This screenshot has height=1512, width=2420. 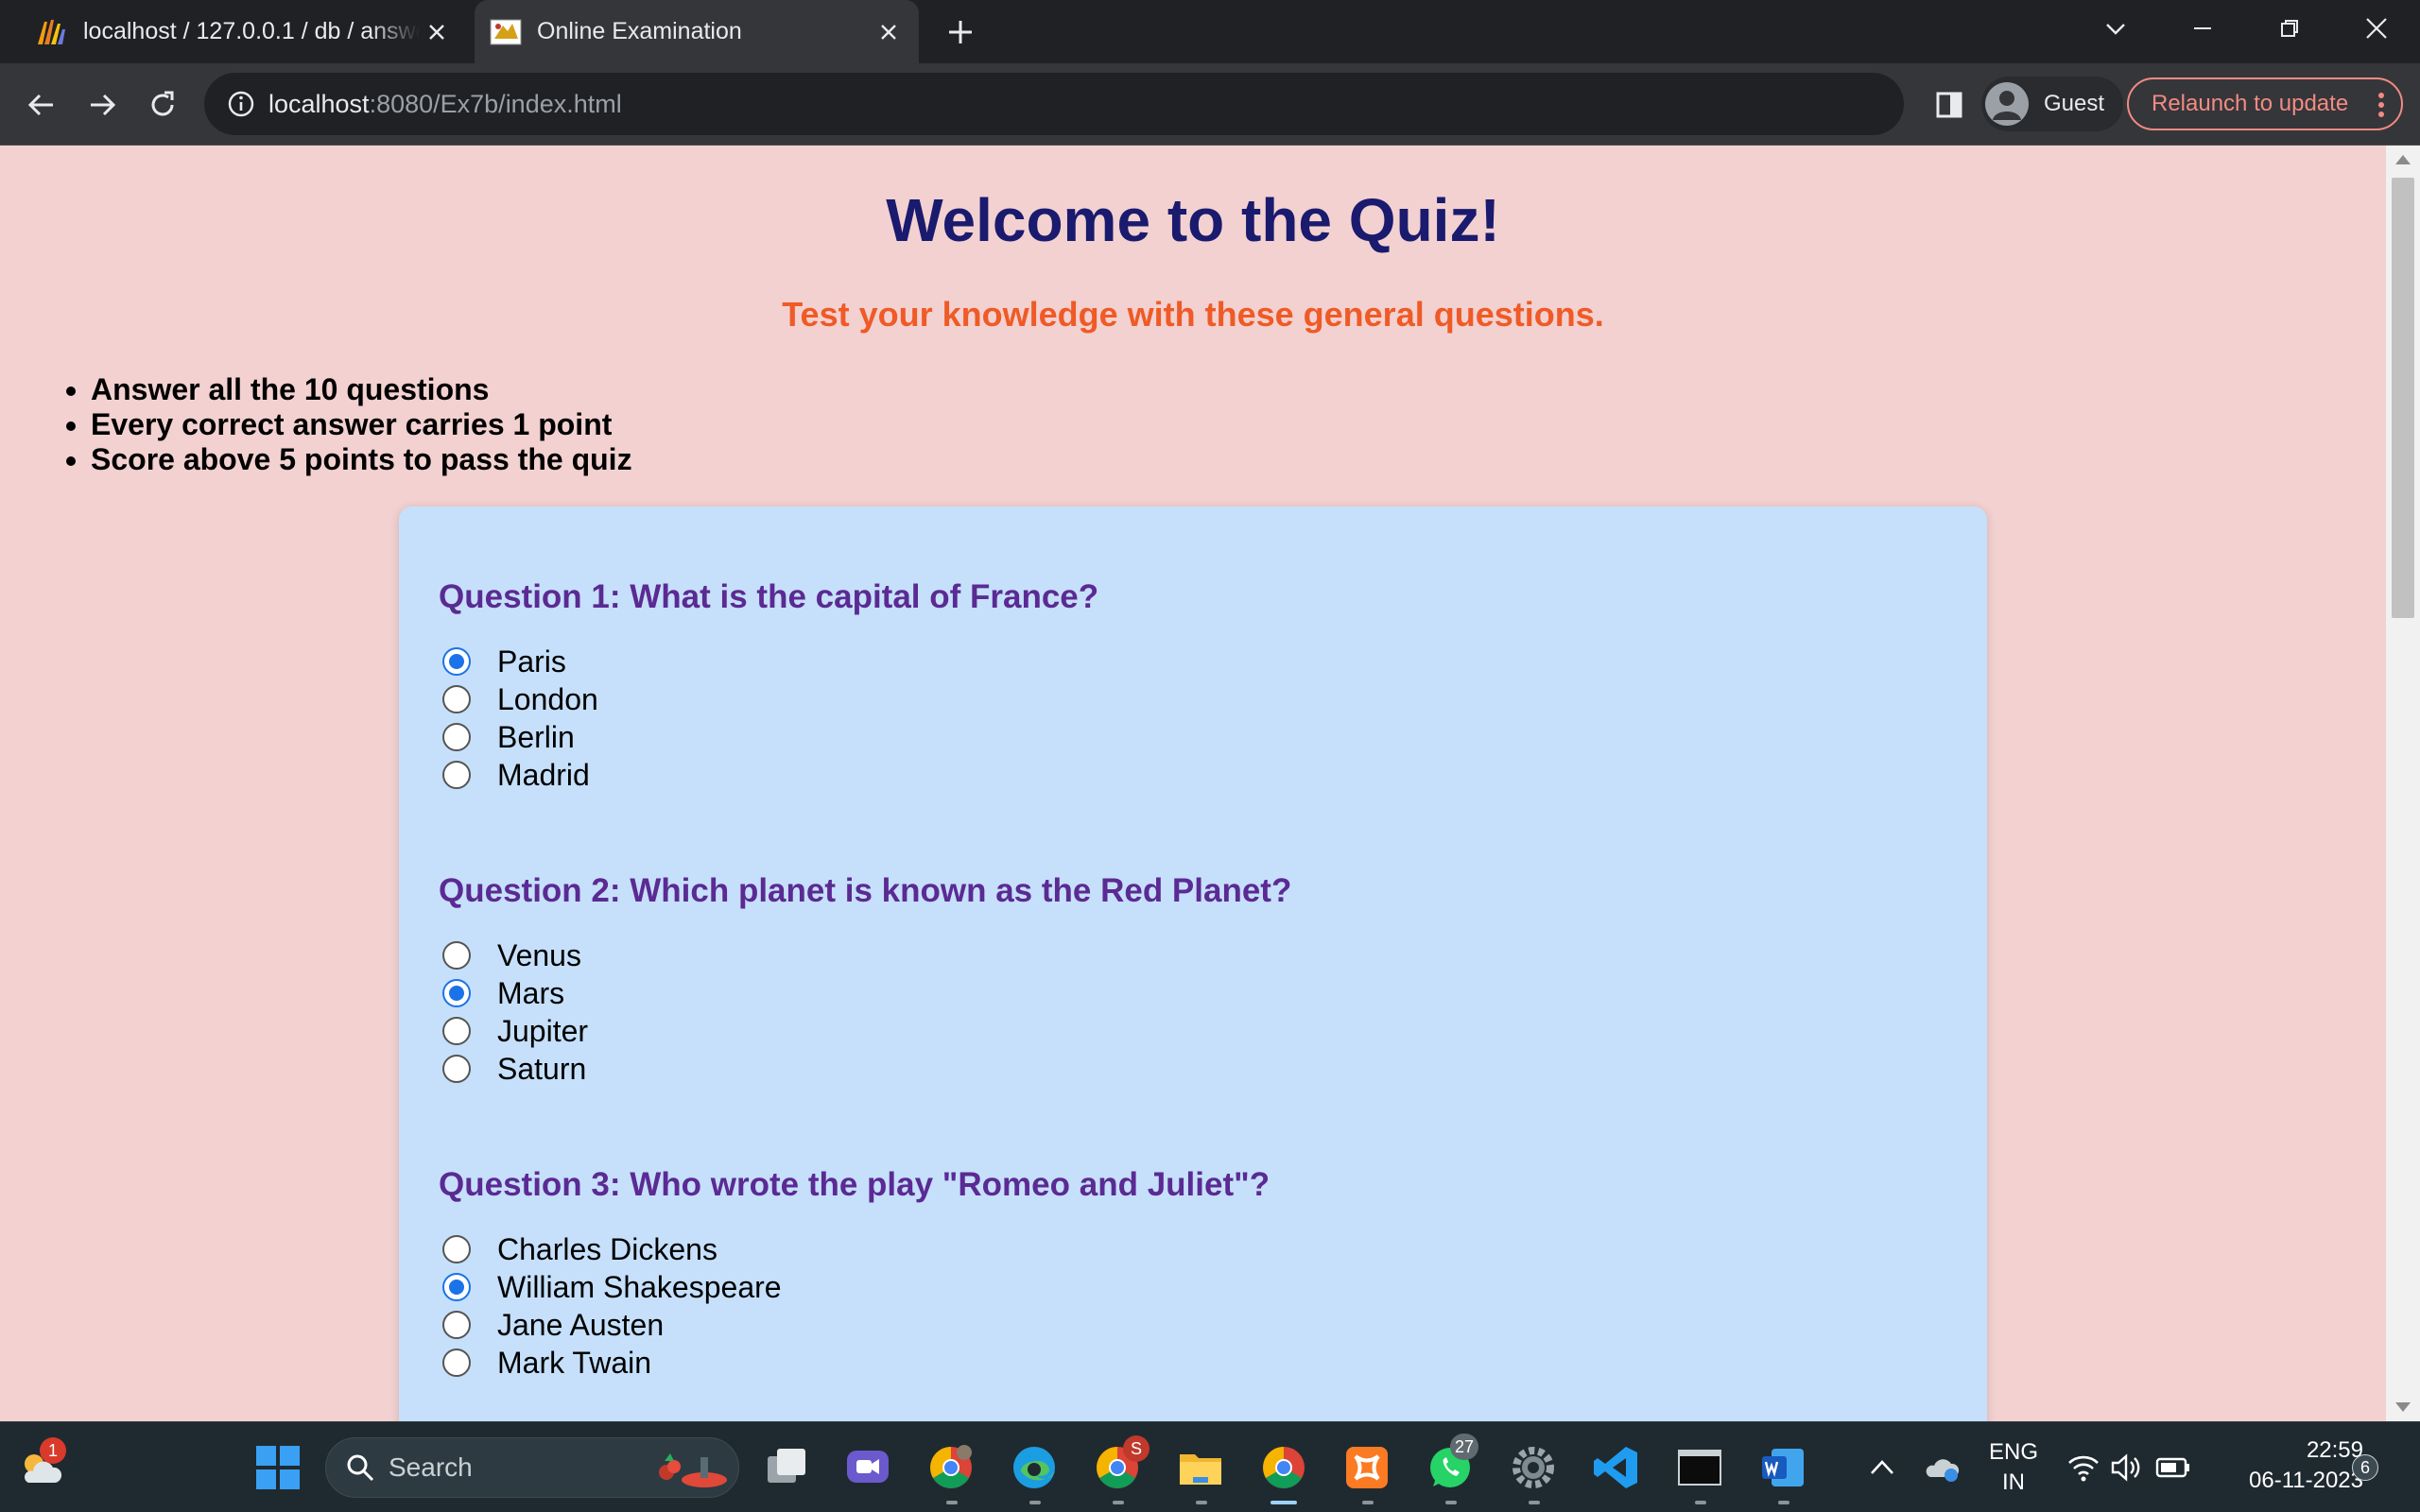 What do you see at coordinates (575, 1362) in the screenshot?
I see `option-label: Mark Twain` at bounding box center [575, 1362].